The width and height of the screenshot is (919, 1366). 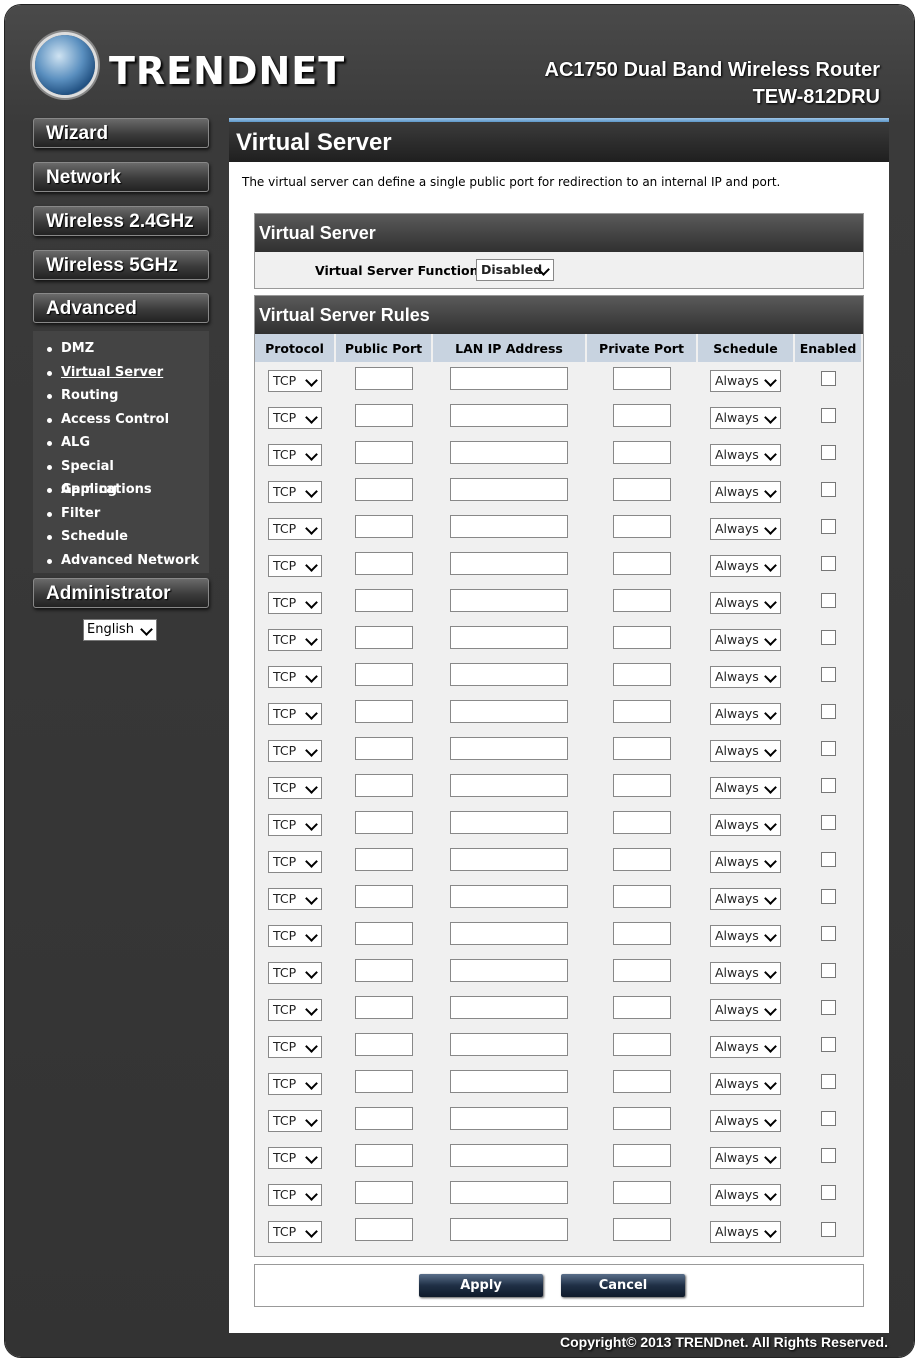 What do you see at coordinates (623, 1285) in the screenshot?
I see `cancel-button: Cancel` at bounding box center [623, 1285].